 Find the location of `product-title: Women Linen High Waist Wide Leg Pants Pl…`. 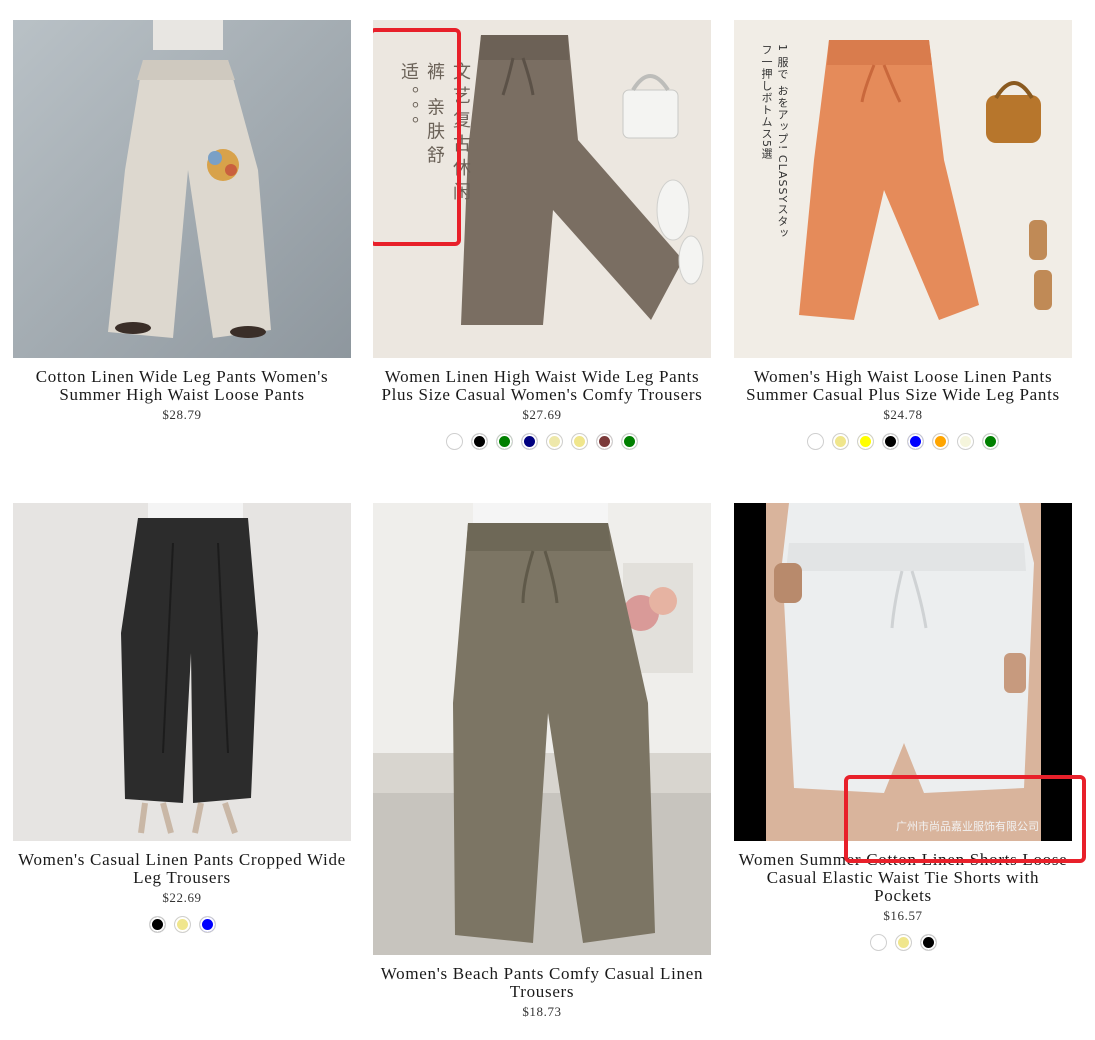

product-title: Women Linen High Waist Wide Leg Pants Pl… is located at coordinates (542, 386).